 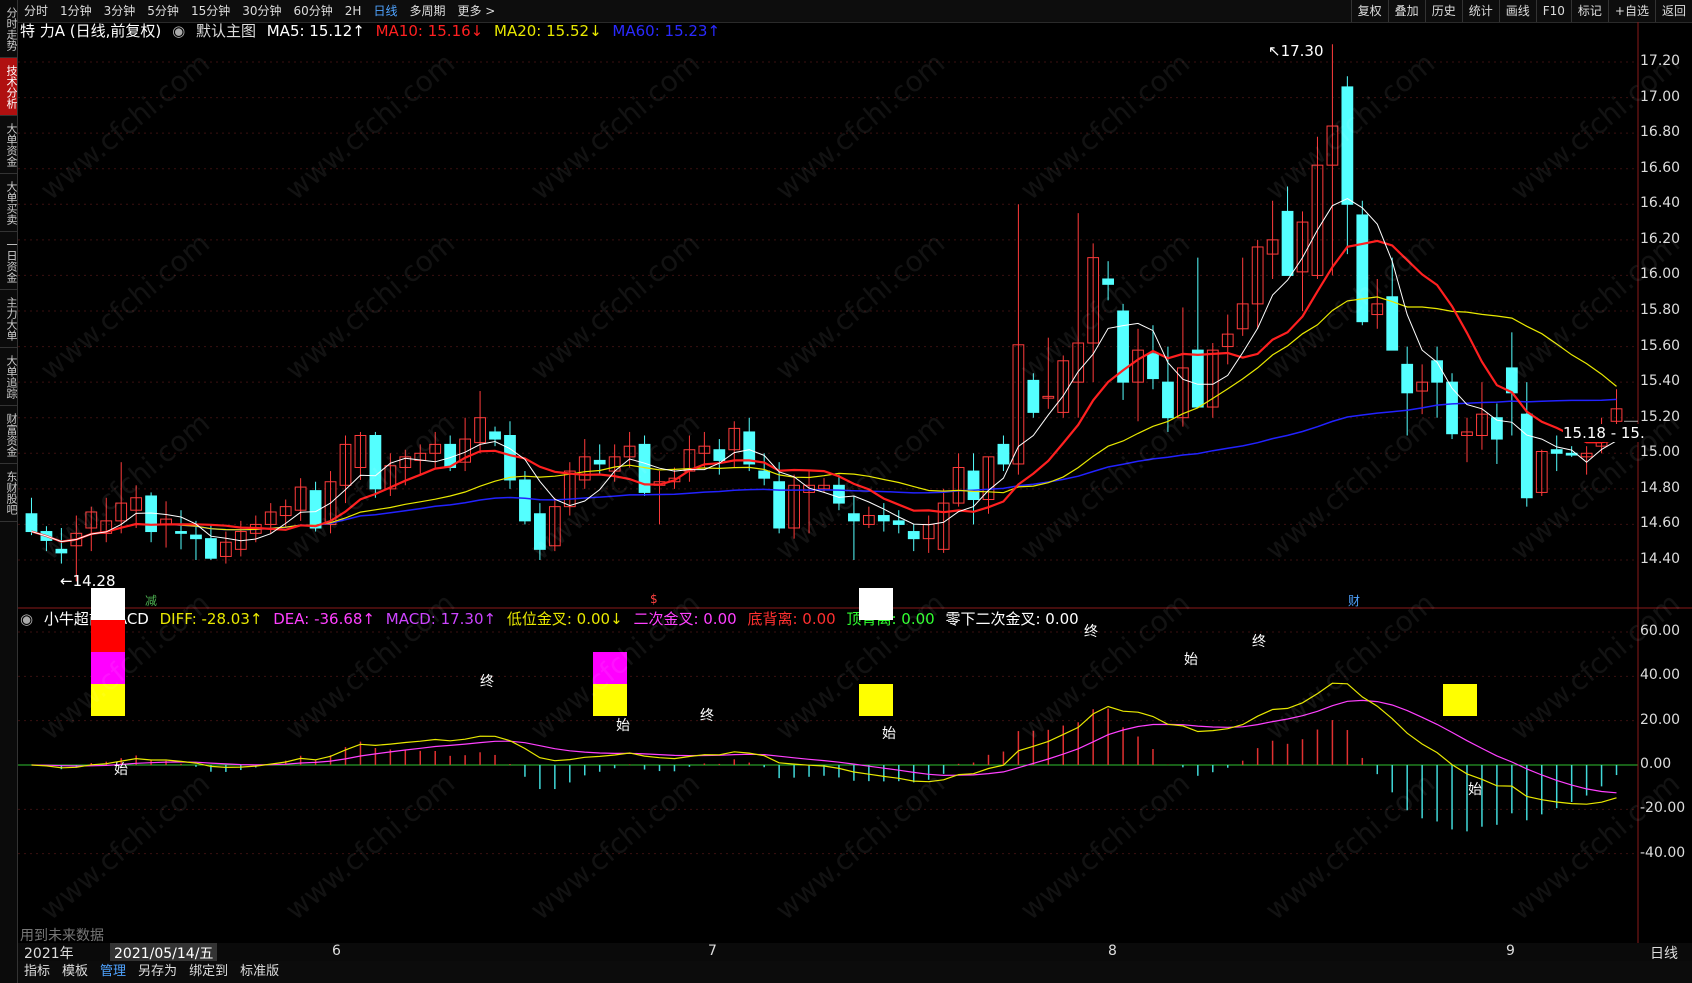 I want to click on price-tick-label: 16.80, so click(x=1660, y=132).